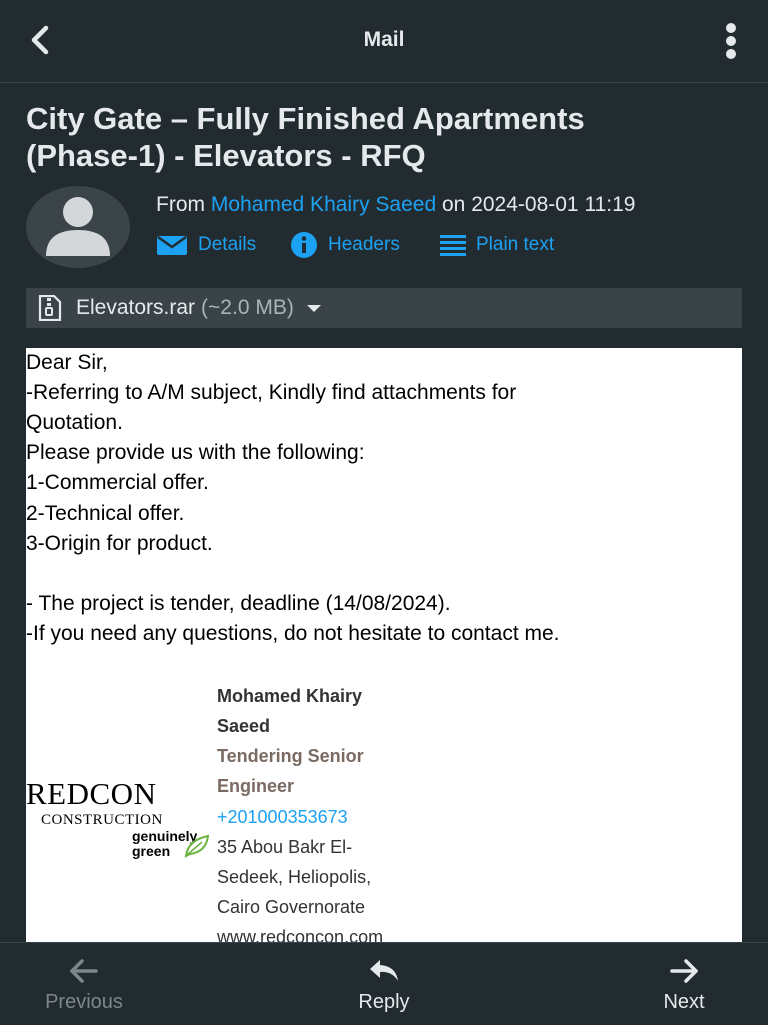 The width and height of the screenshot is (768, 1025). I want to click on plain-text-label: Plain text, so click(515, 244).